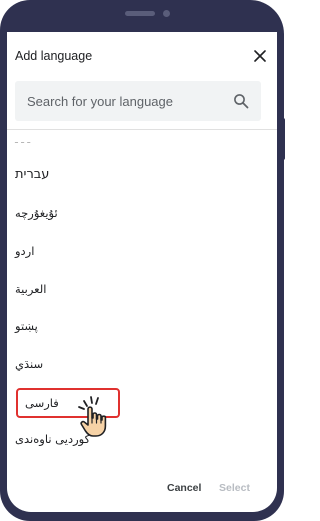 The width and height of the screenshot is (320, 521). Describe the element at coordinates (94, 416) in the screenshot. I see `hand-pointer-icon` at that location.